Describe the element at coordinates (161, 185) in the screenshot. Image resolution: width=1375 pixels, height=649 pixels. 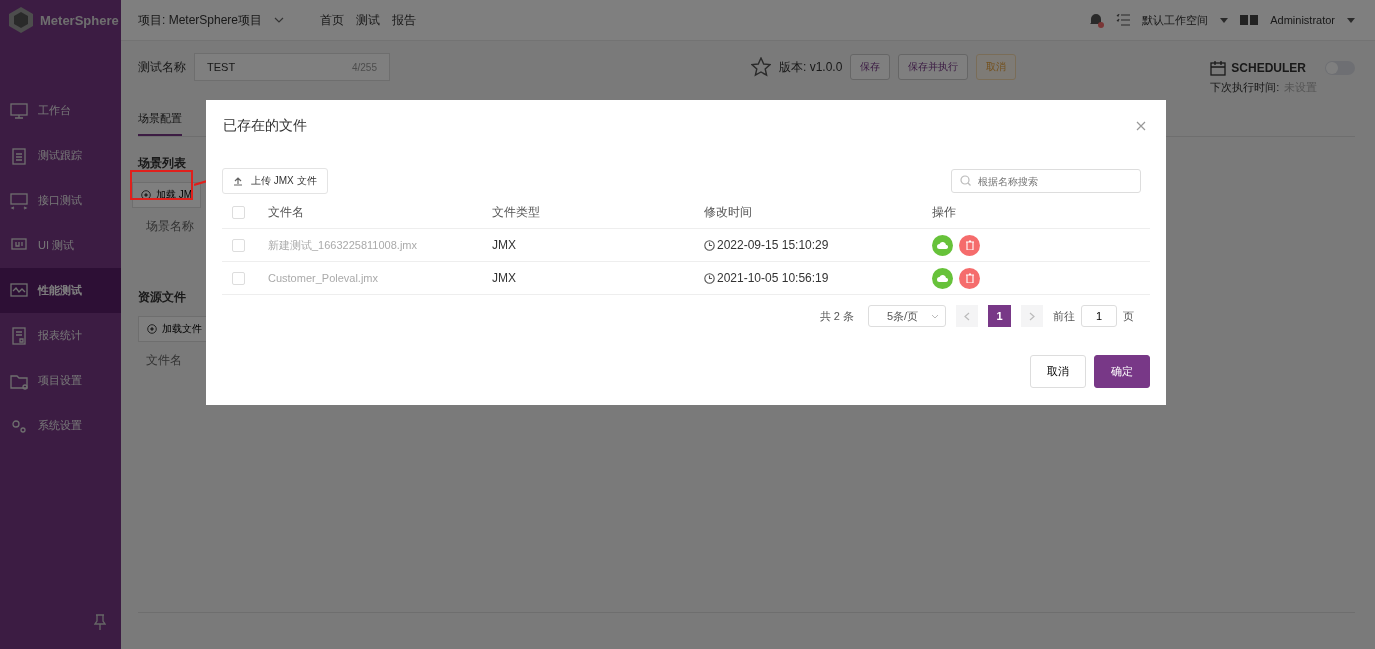
I see `highlight-box` at that location.